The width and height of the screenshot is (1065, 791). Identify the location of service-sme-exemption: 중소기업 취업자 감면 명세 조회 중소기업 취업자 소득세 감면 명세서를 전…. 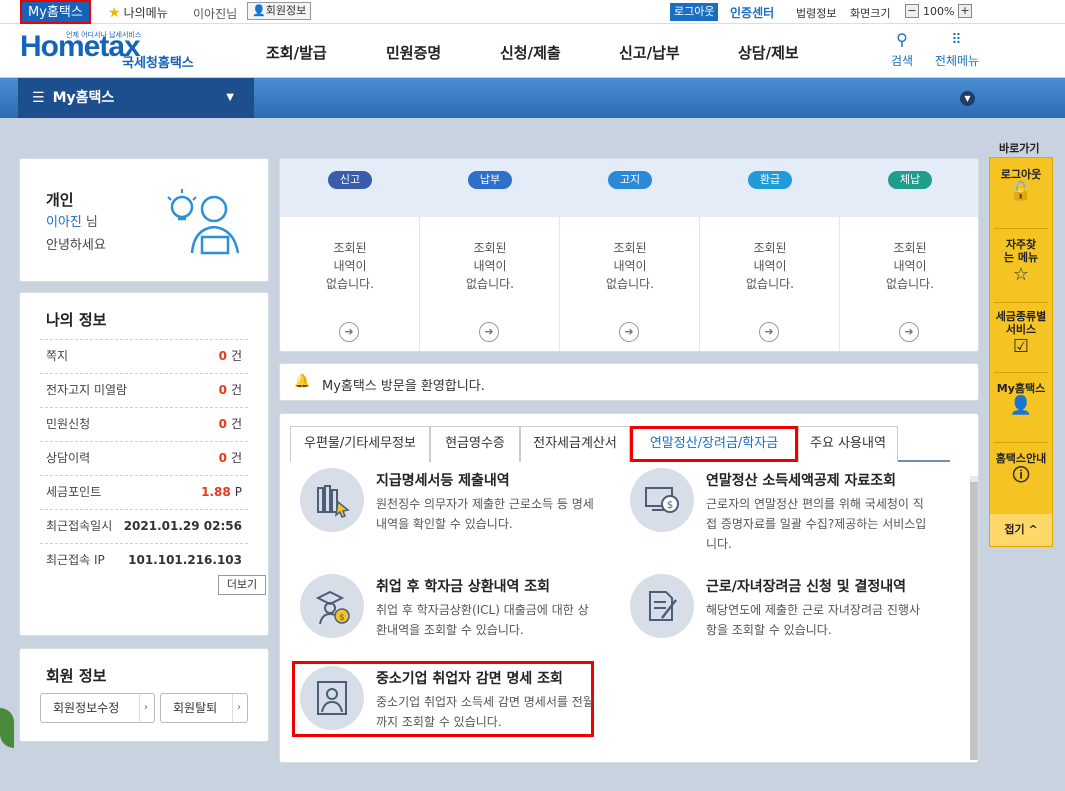
(450, 709).